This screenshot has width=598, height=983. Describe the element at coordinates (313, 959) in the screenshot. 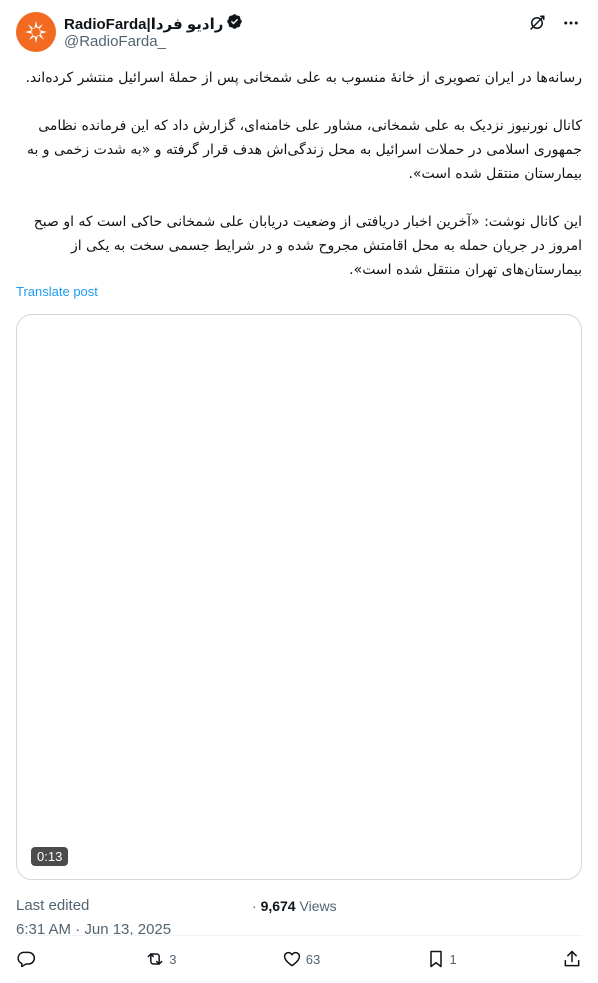

I see `like-count: 63` at that location.